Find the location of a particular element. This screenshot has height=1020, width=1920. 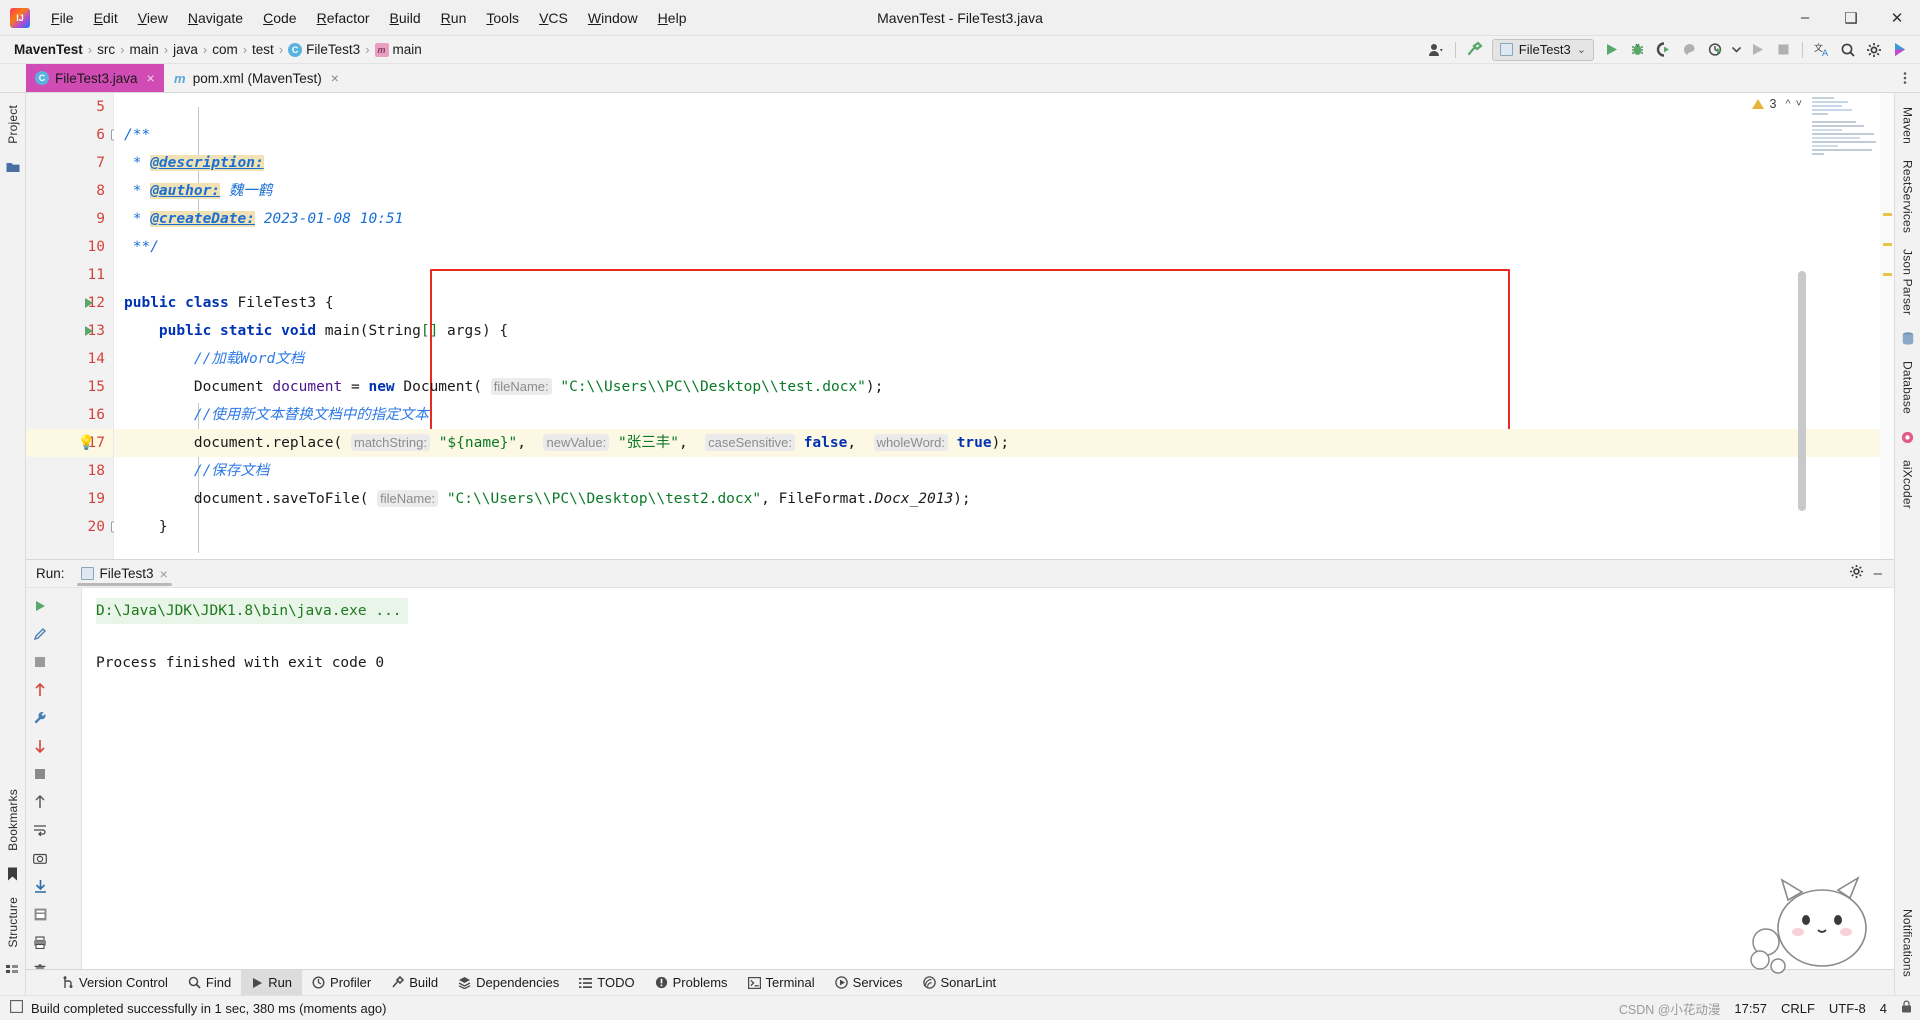

hammer-build-icon is located at coordinates (1475, 50).